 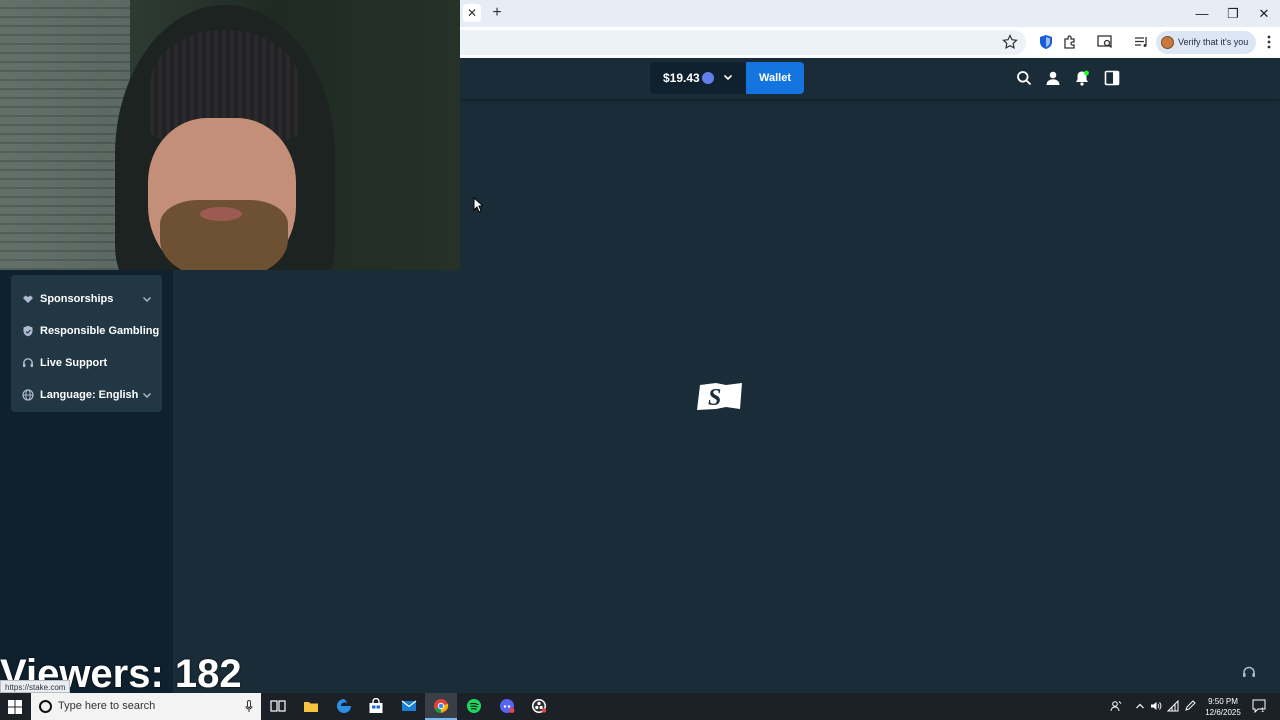 I want to click on sidebar-item-sponsorships: Sponsorships, so click(x=86, y=299).